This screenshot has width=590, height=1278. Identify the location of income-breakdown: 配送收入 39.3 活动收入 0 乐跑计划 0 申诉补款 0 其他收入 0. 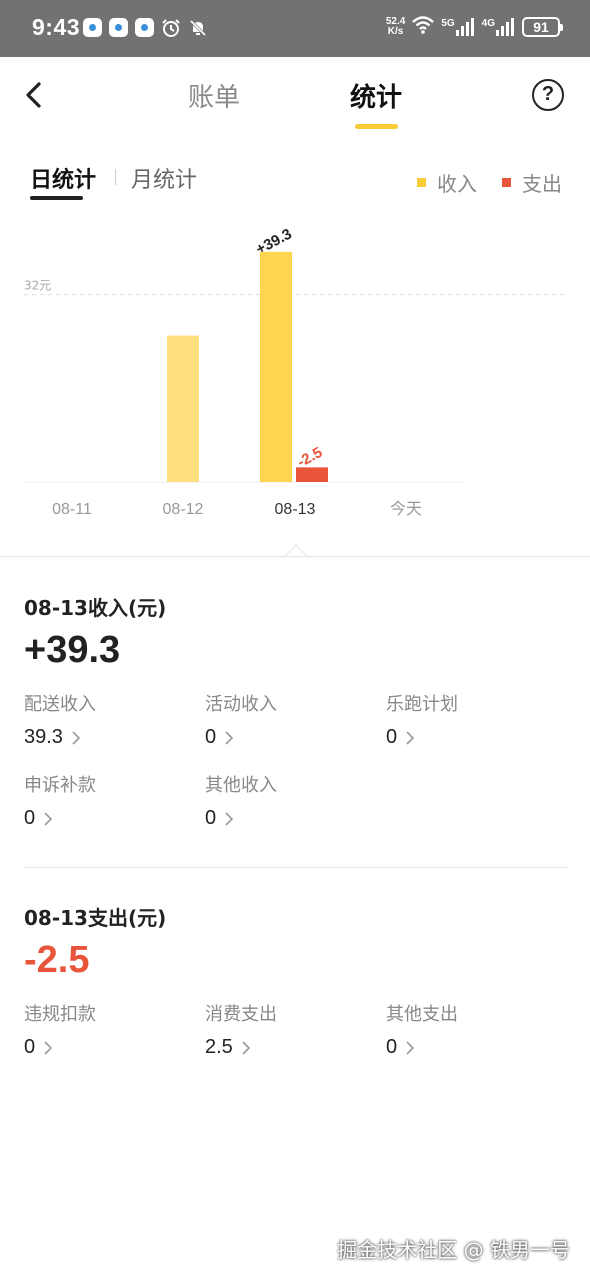
(296, 760).